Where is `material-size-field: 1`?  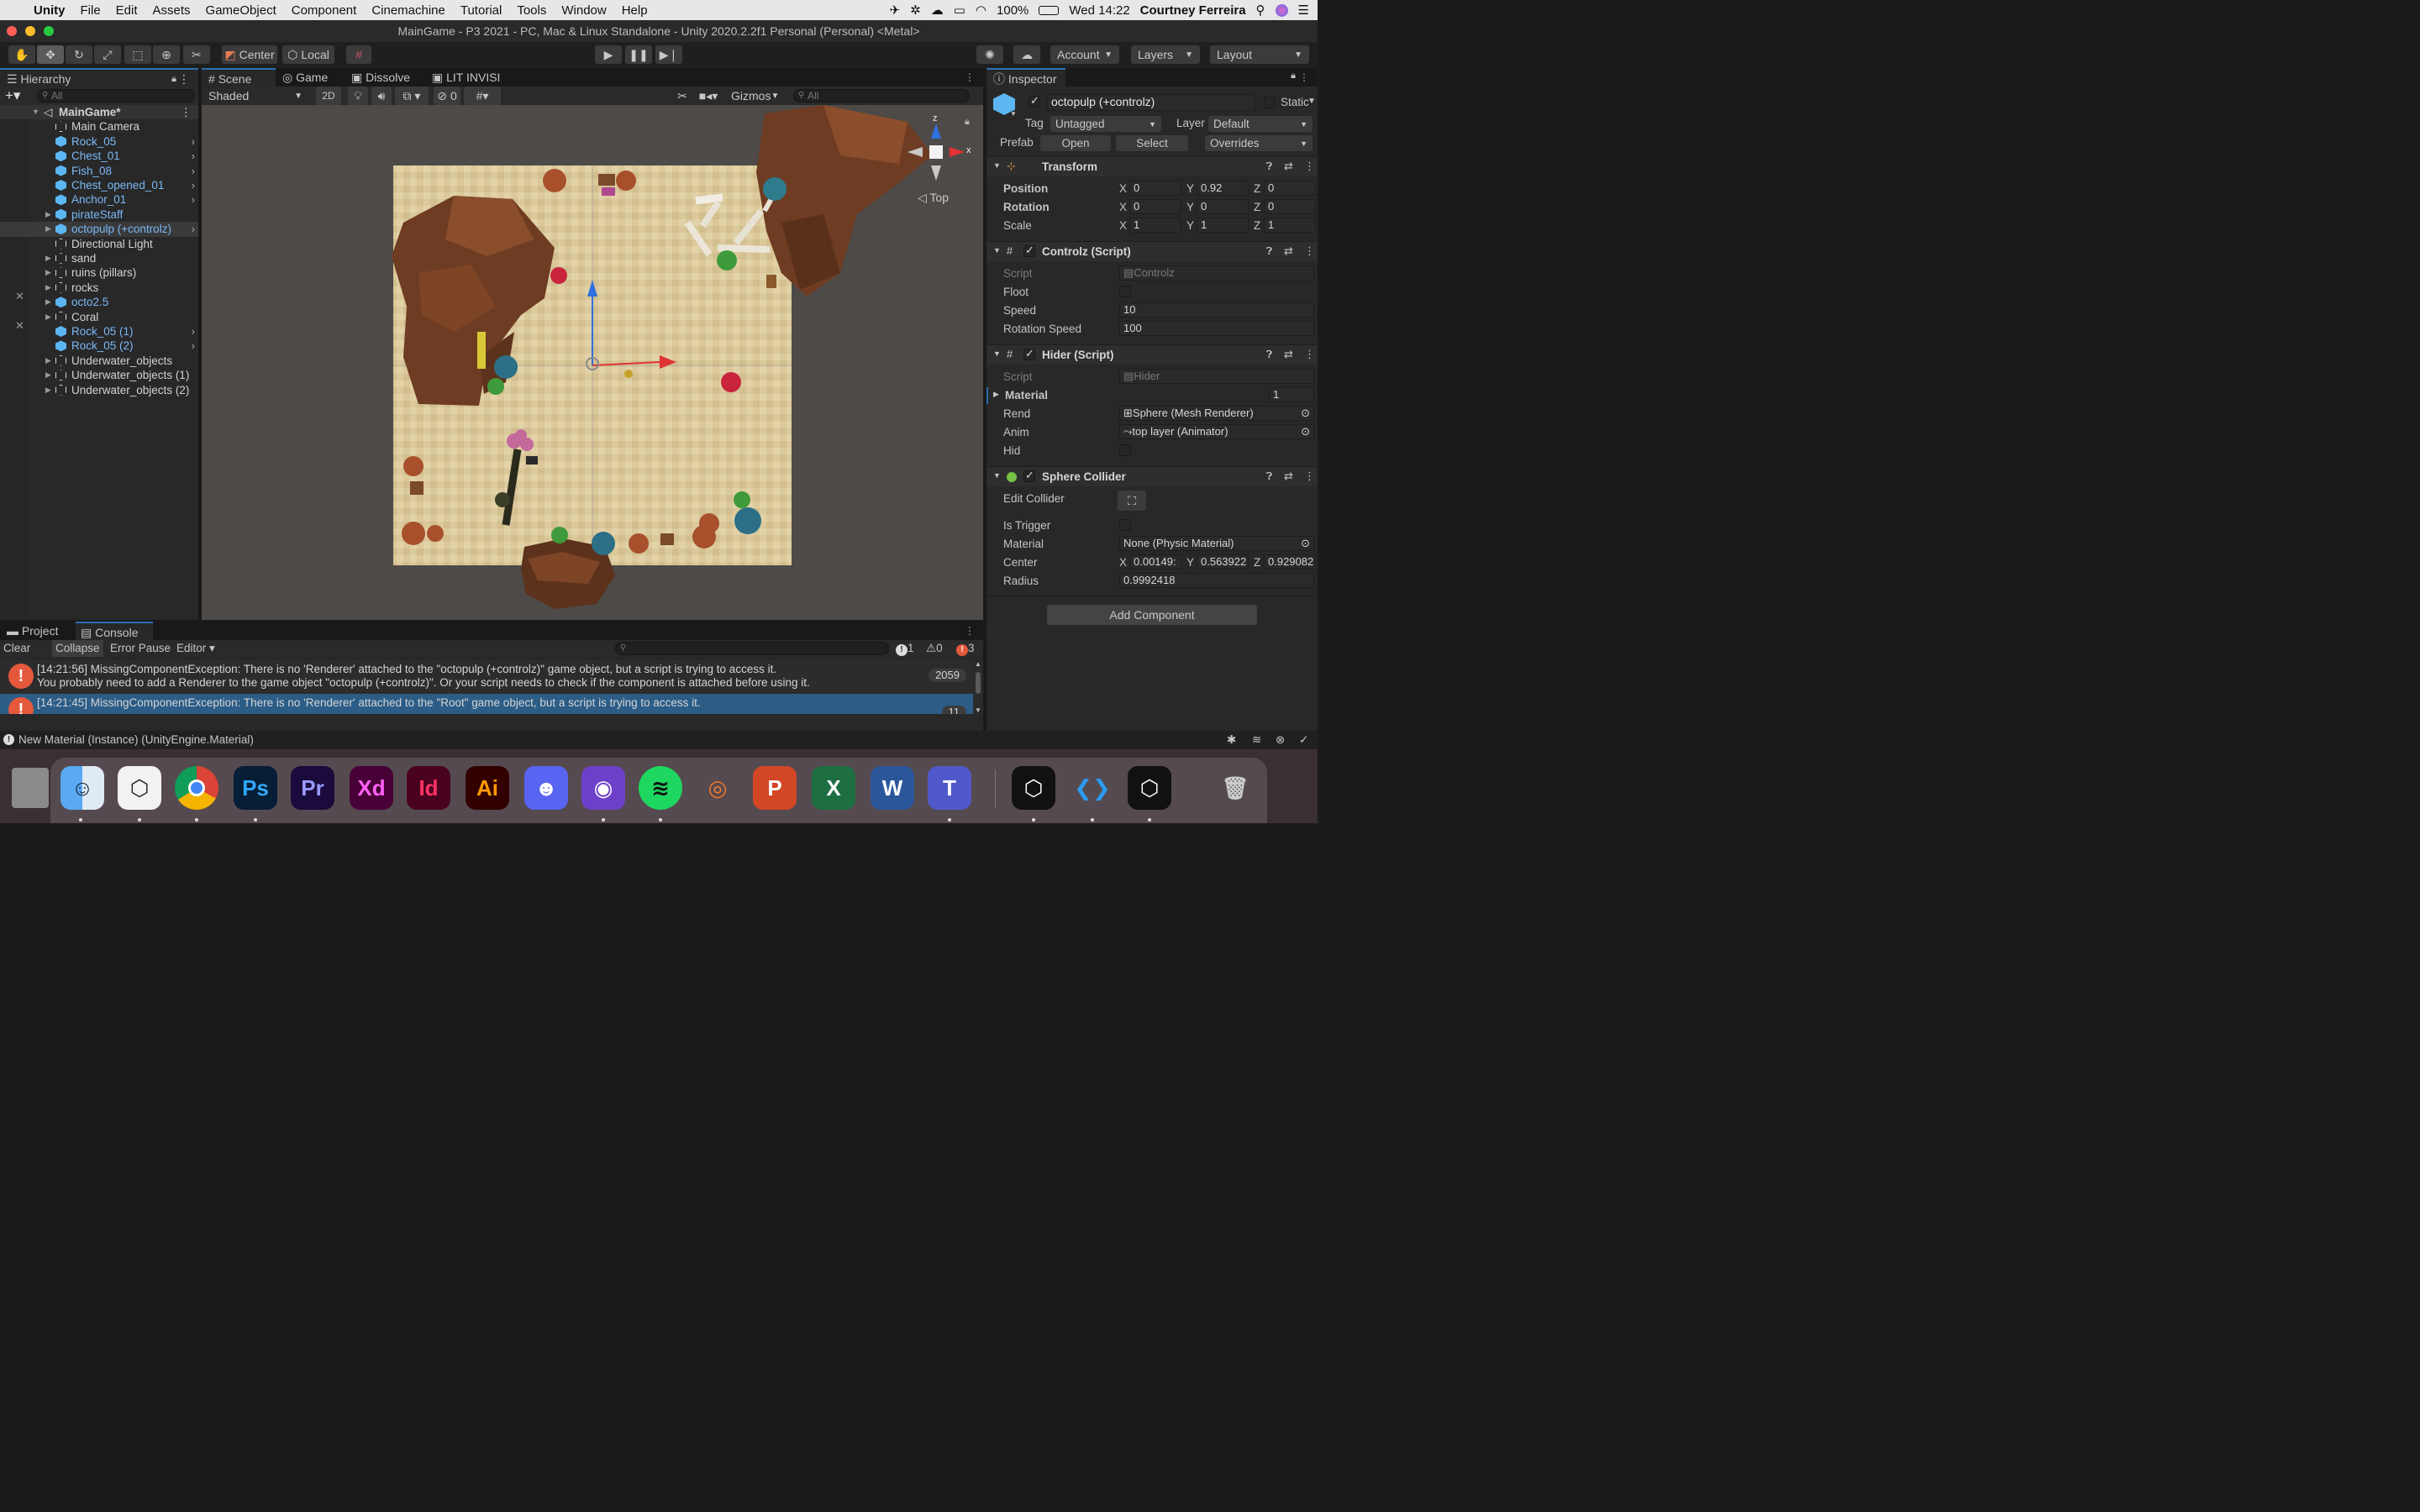
material-size-field: 1 is located at coordinates (1291, 394).